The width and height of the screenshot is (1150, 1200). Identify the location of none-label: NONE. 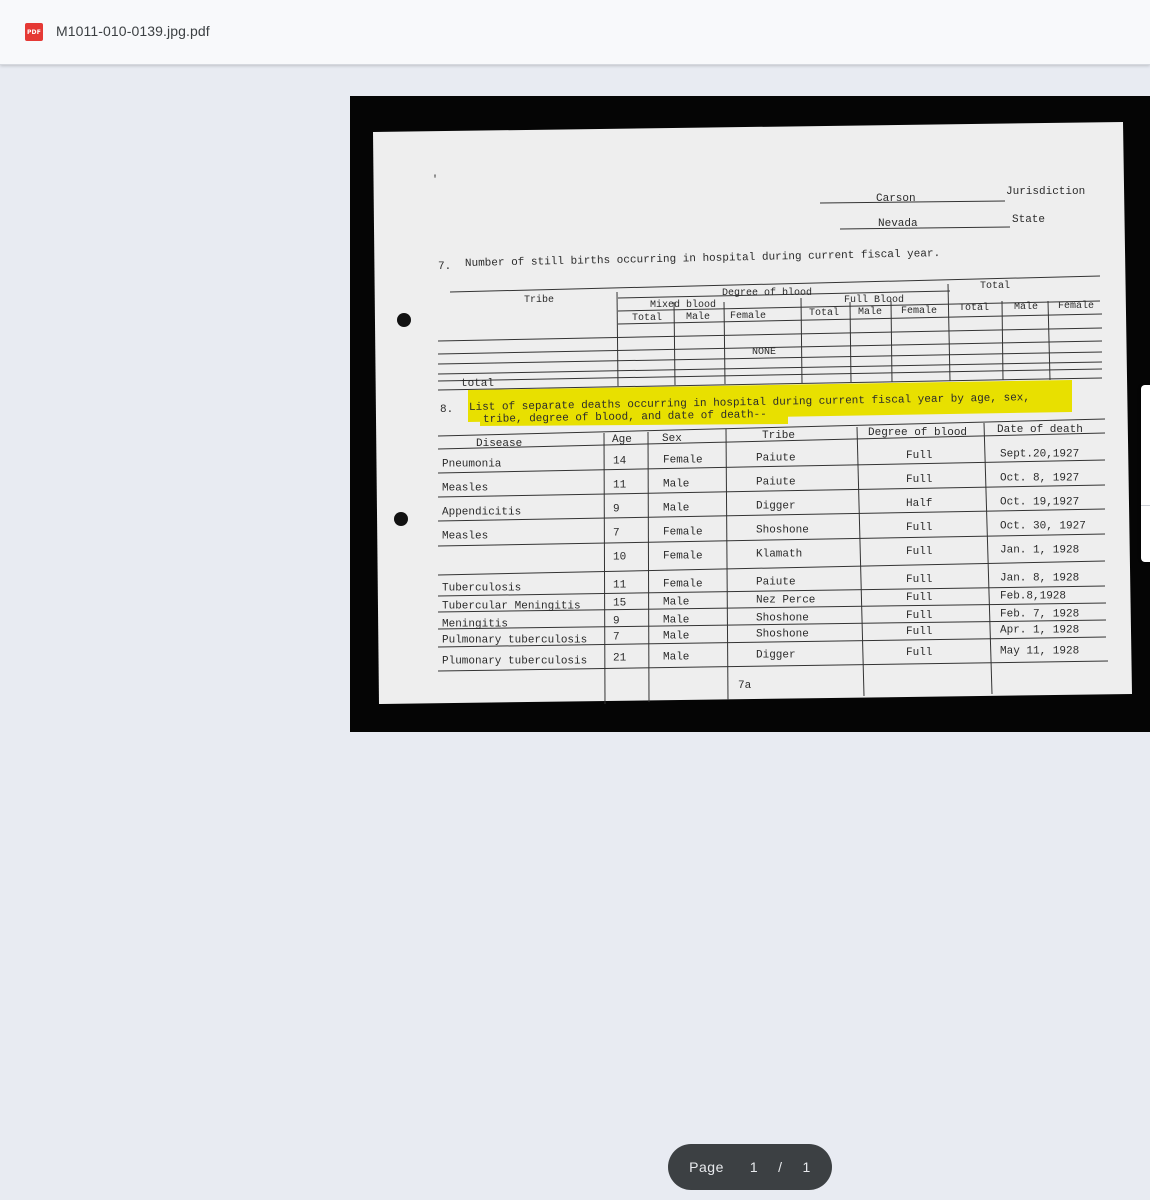
(764, 352).